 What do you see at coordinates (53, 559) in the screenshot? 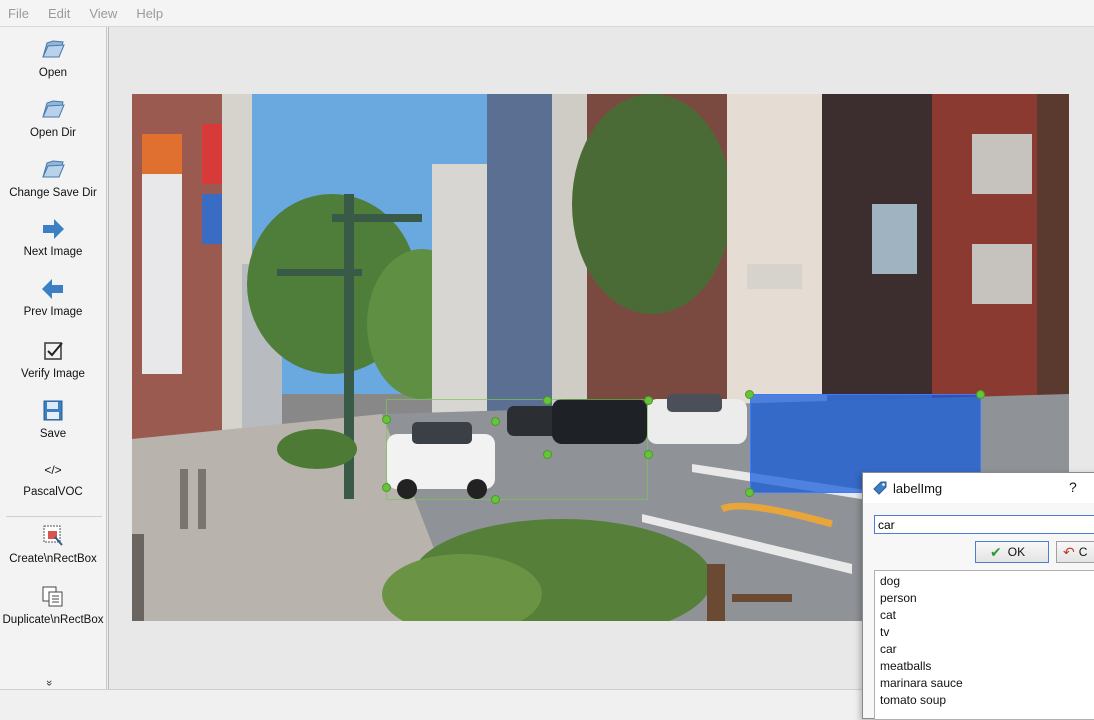
I see `create-rectbox-label: Create\nRectBox` at bounding box center [53, 559].